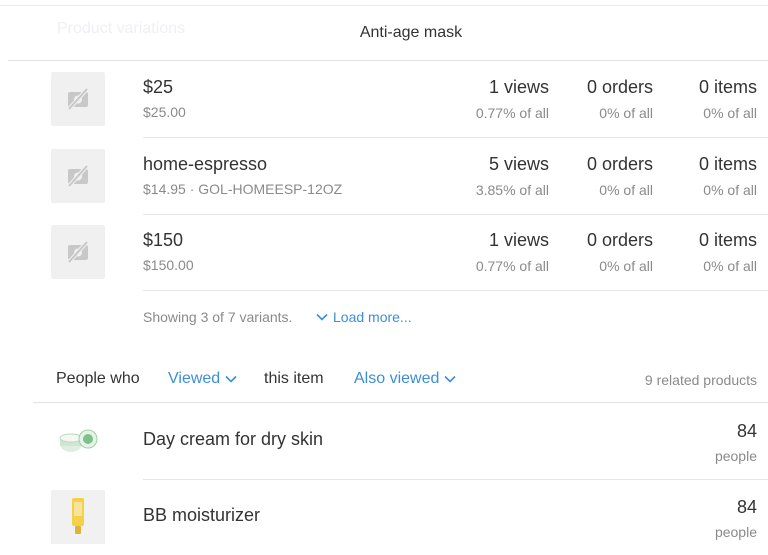 Image resolution: width=768 pixels, height=555 pixels. Describe the element at coordinates (194, 378) in the screenshot. I see `action-dropdown-label: Viewed` at that location.